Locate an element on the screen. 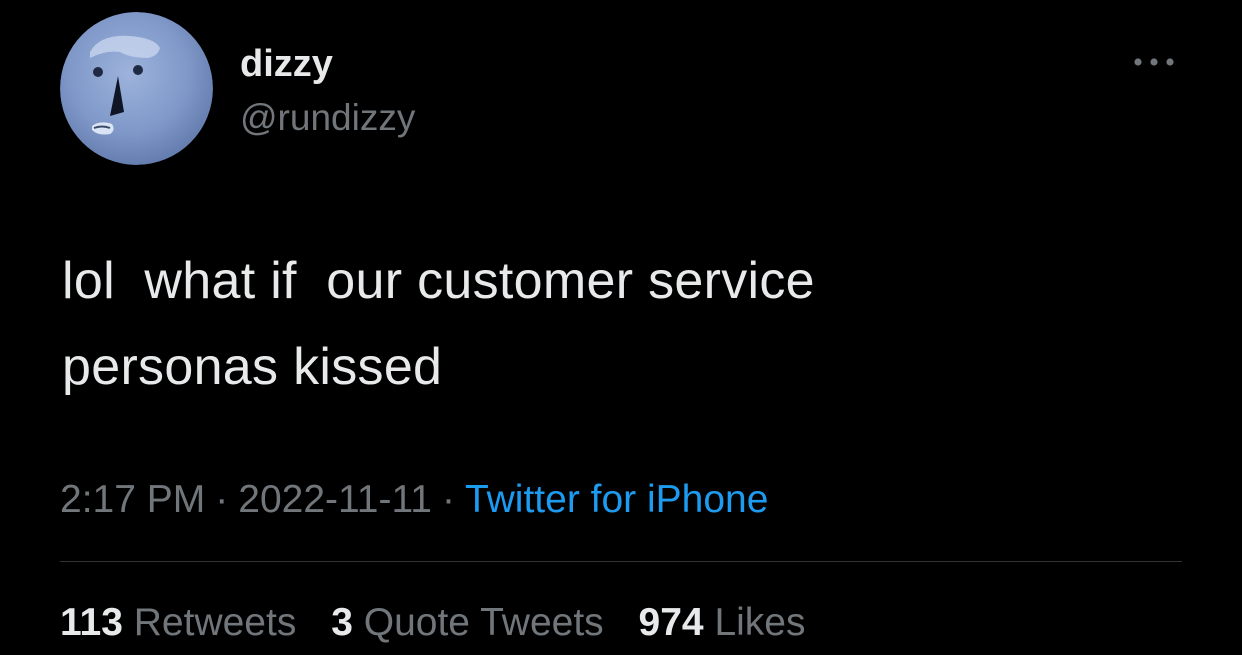 The height and width of the screenshot is (655, 1242). stone-face-avatar-icon is located at coordinates (136, 88).